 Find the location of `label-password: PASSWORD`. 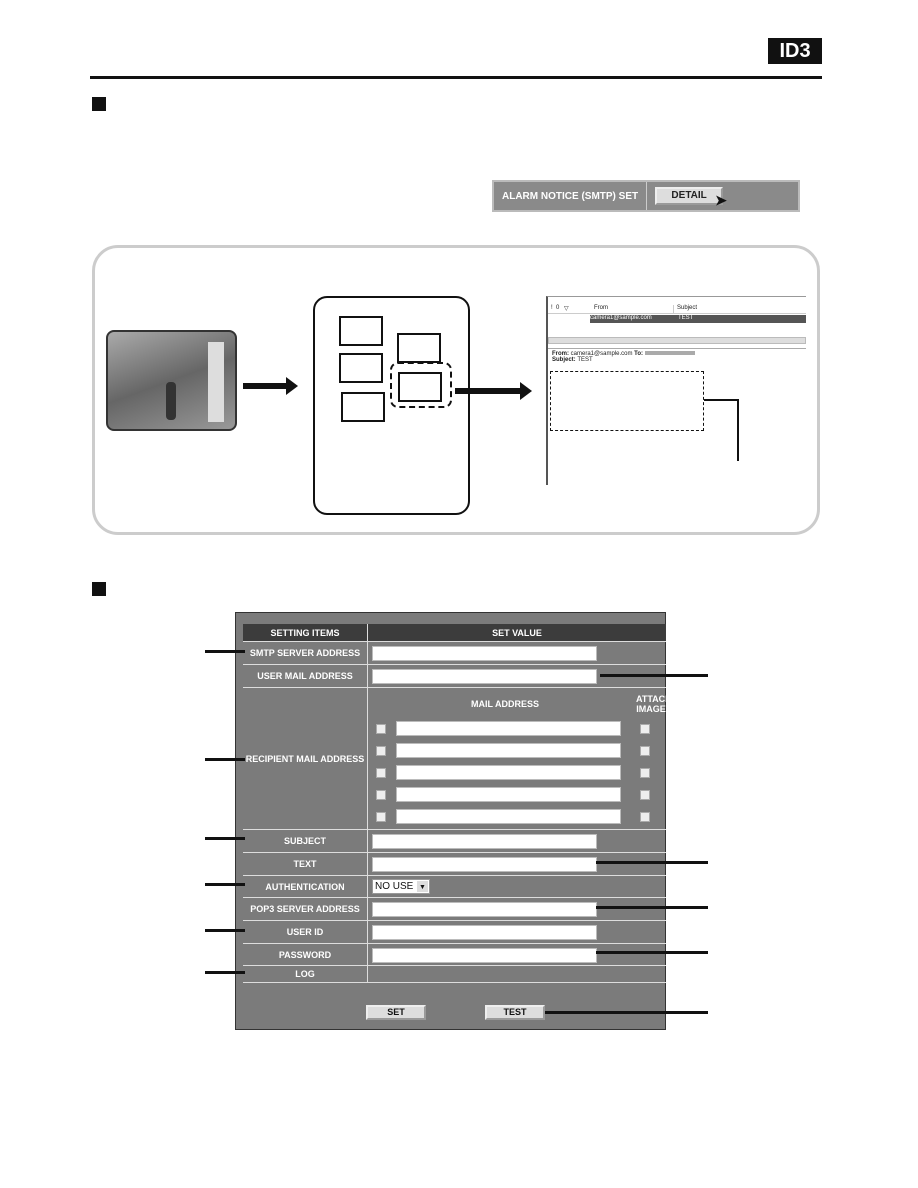

label-password: PASSWORD is located at coordinates (305, 954).